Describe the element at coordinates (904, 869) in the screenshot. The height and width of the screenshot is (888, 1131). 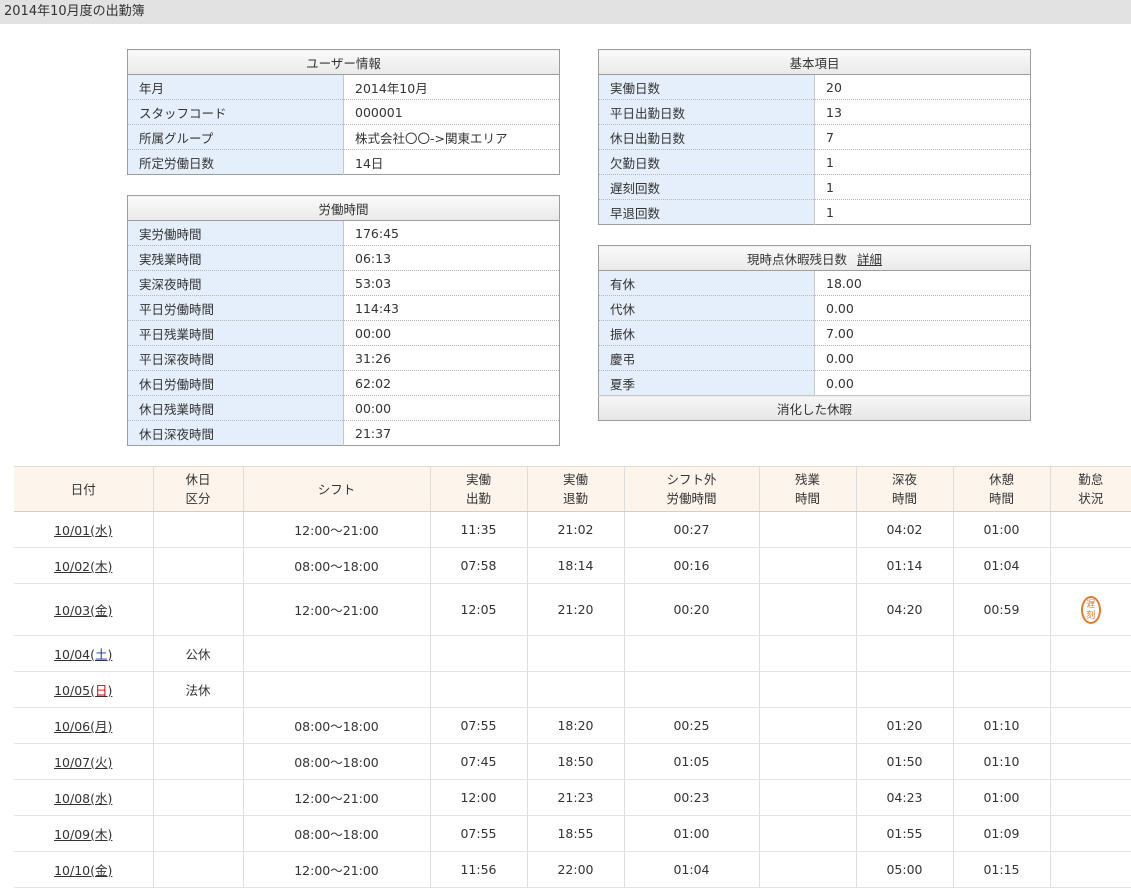
I see `night-cell: 05:00` at that location.